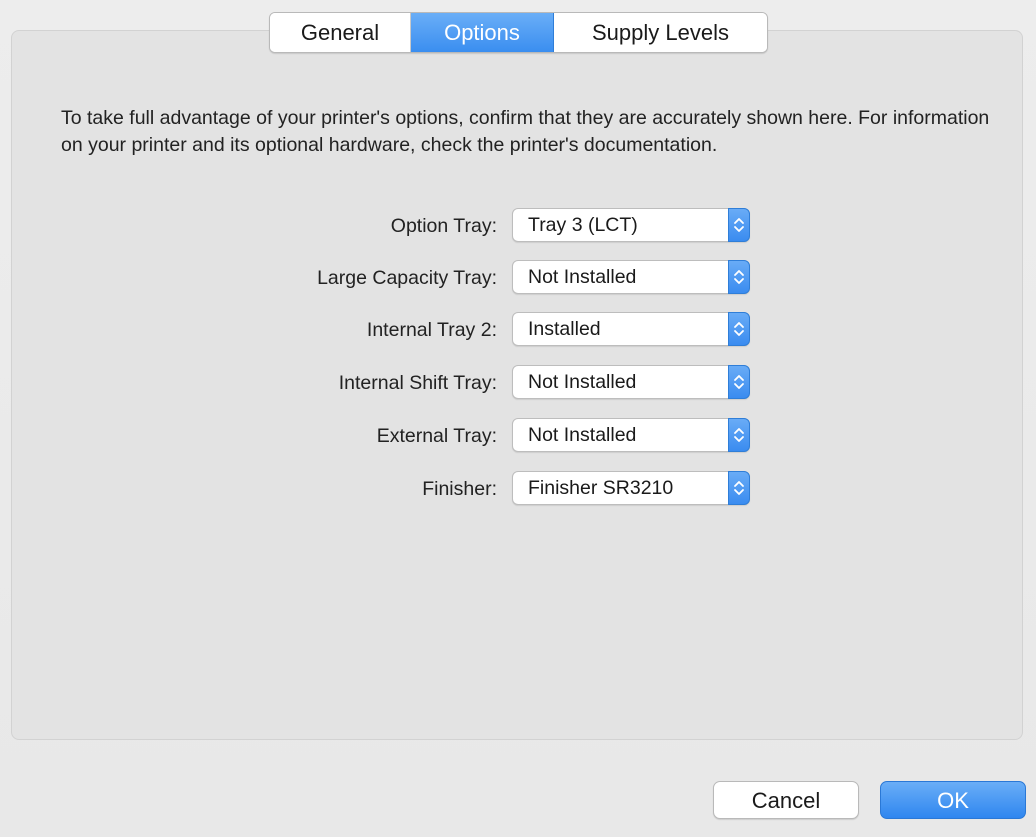 This screenshot has width=1036, height=837. I want to click on option-tray-label: Option Tray:, so click(443, 226).